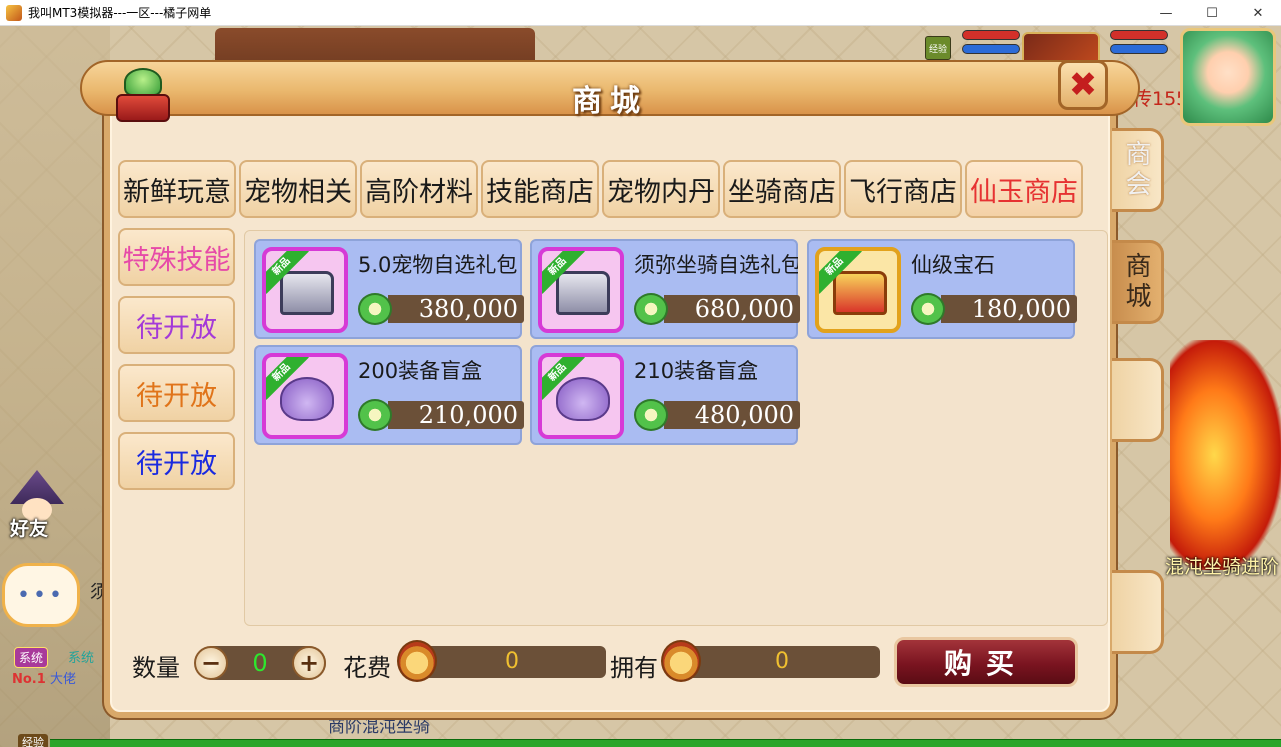 This screenshot has width=1281, height=747. Describe the element at coordinates (634, 668) in the screenshot. I see `owned-label: 拥有` at that location.